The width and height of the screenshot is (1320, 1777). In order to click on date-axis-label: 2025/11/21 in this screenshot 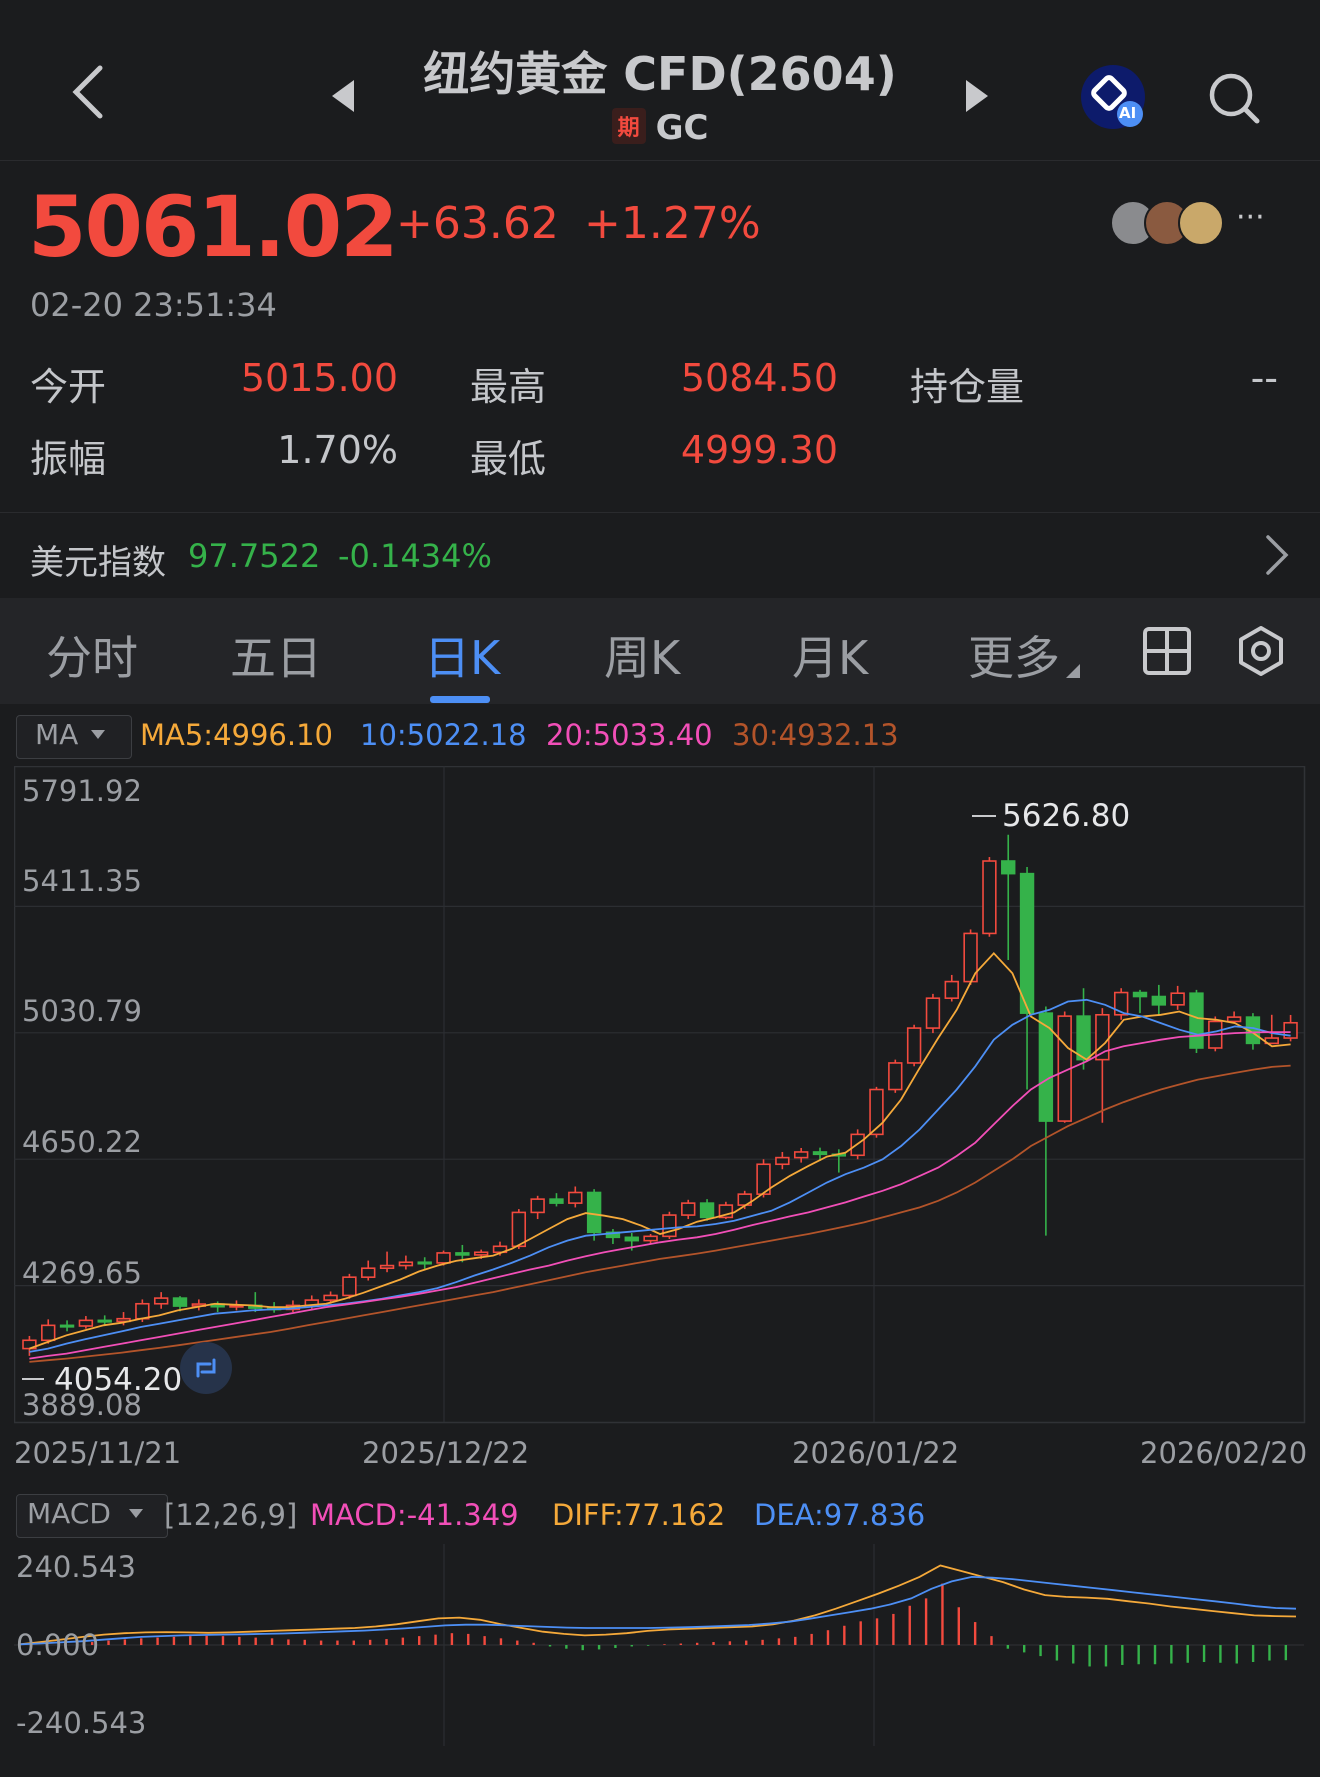, I will do `click(98, 1453)`.